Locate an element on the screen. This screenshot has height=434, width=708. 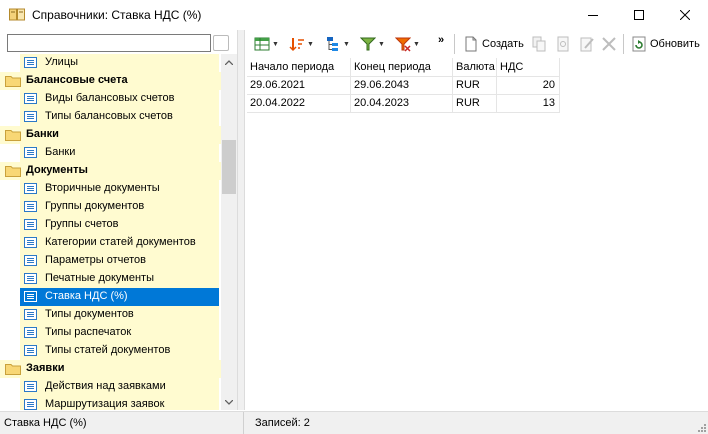
copy-button is located at coordinates (539, 44).